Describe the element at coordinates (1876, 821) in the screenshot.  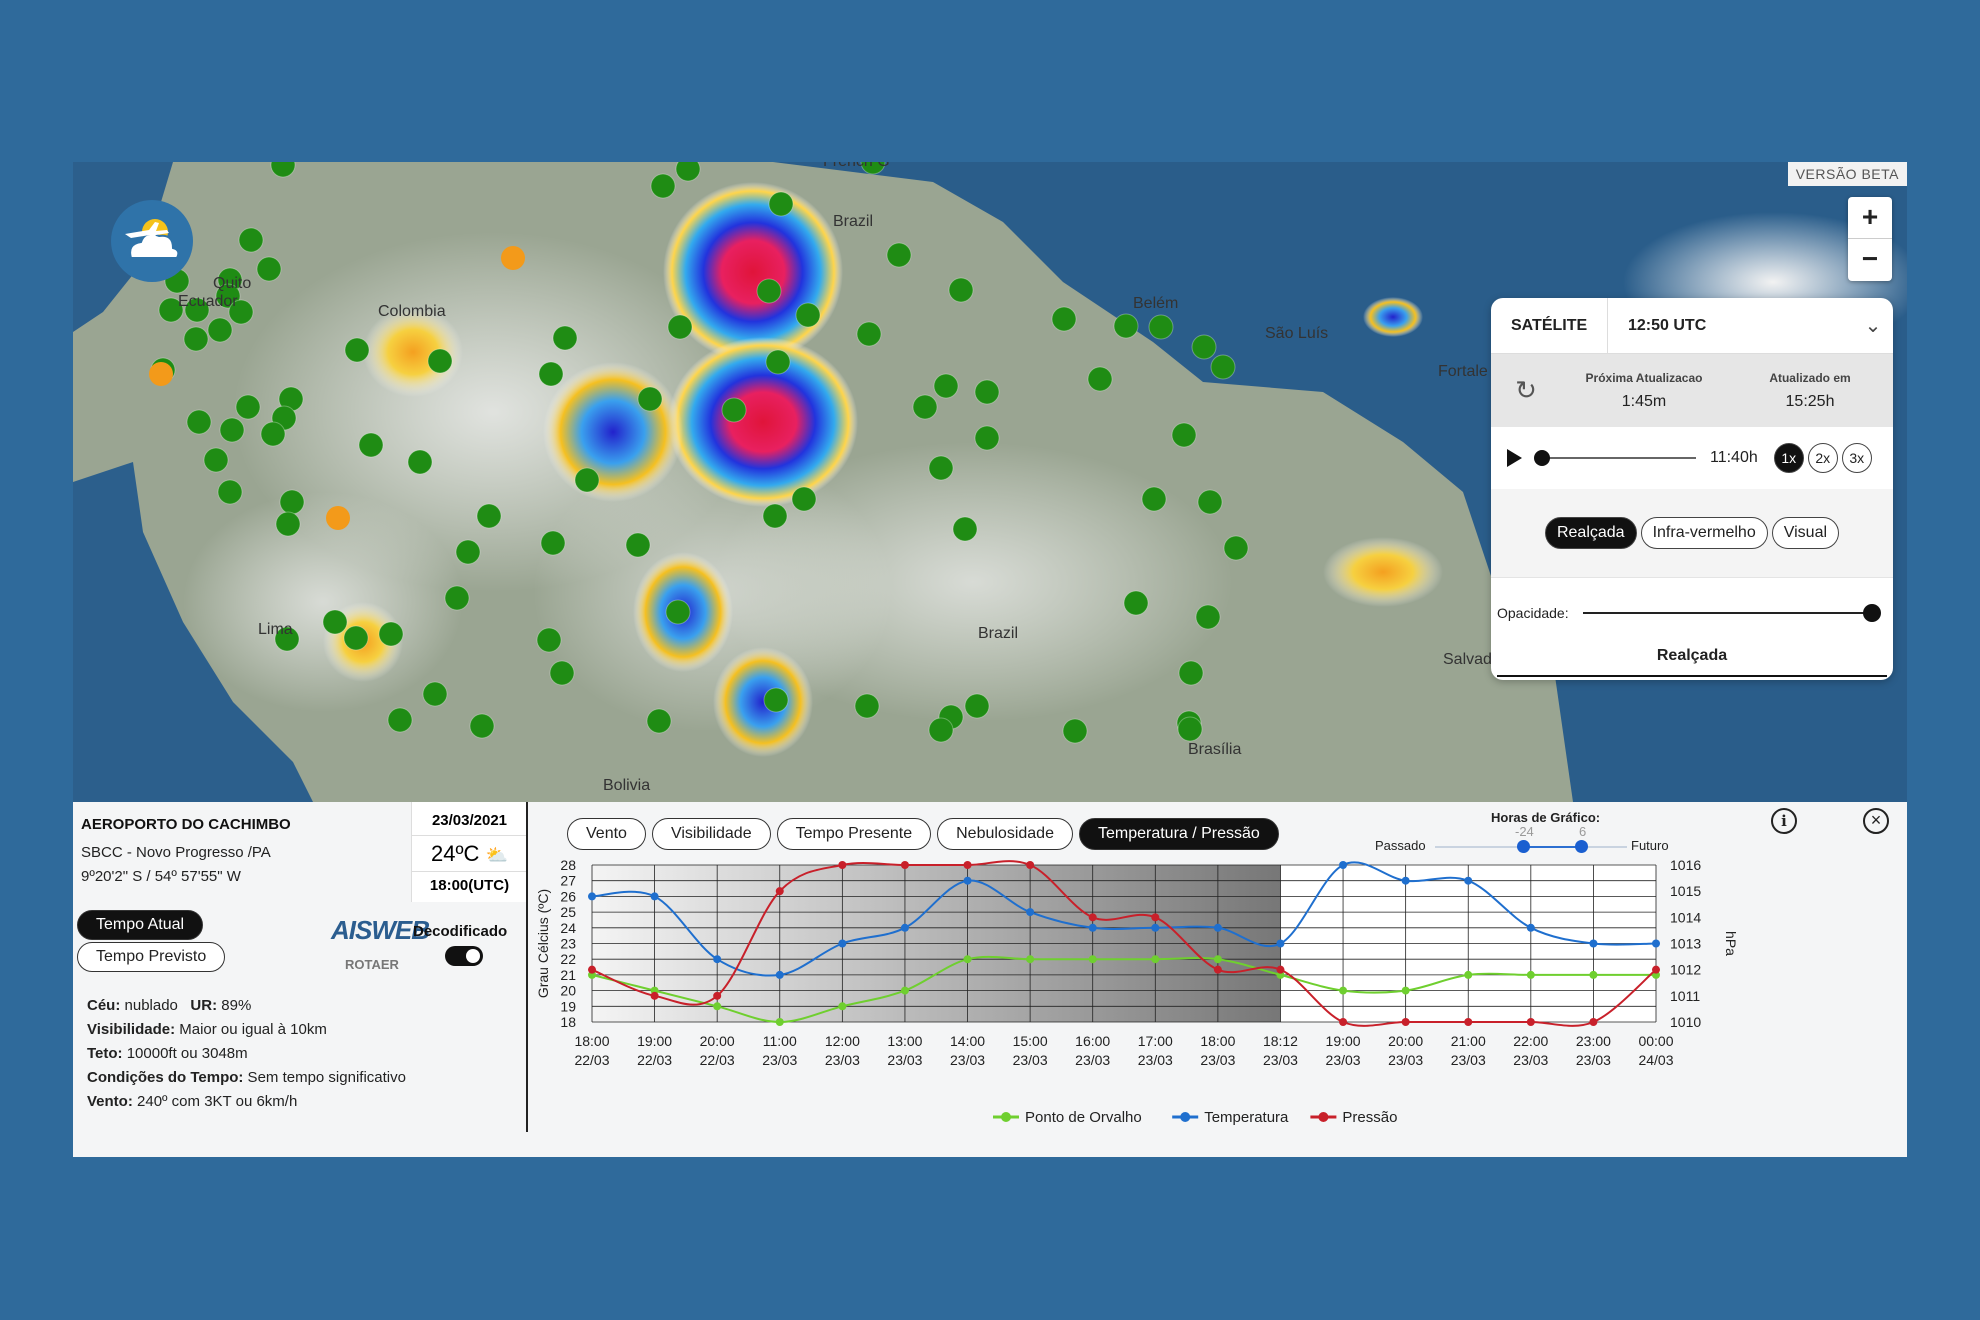
I see `close-icon: ×` at that location.